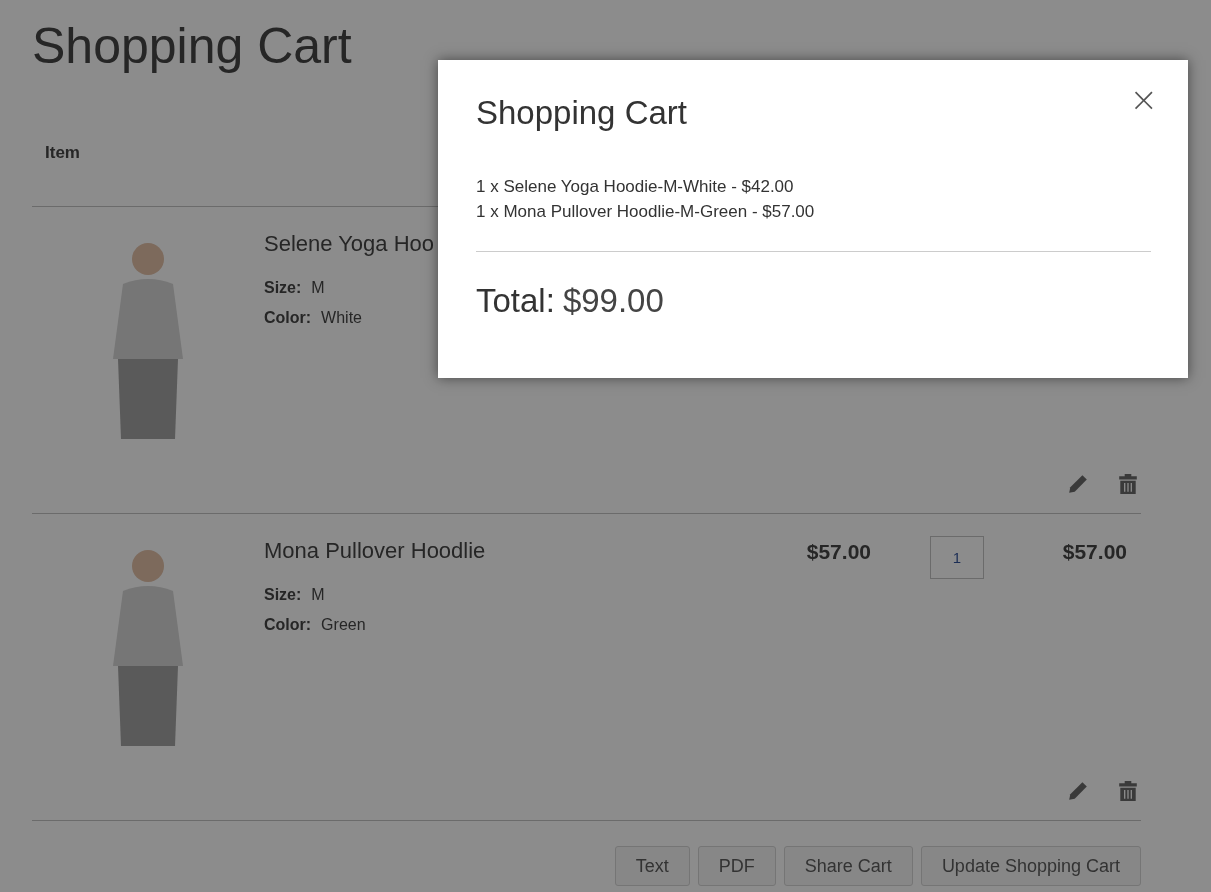 The image size is (1211, 892). Describe the element at coordinates (652, 866) in the screenshot. I see `cart-action-button: Text` at that location.